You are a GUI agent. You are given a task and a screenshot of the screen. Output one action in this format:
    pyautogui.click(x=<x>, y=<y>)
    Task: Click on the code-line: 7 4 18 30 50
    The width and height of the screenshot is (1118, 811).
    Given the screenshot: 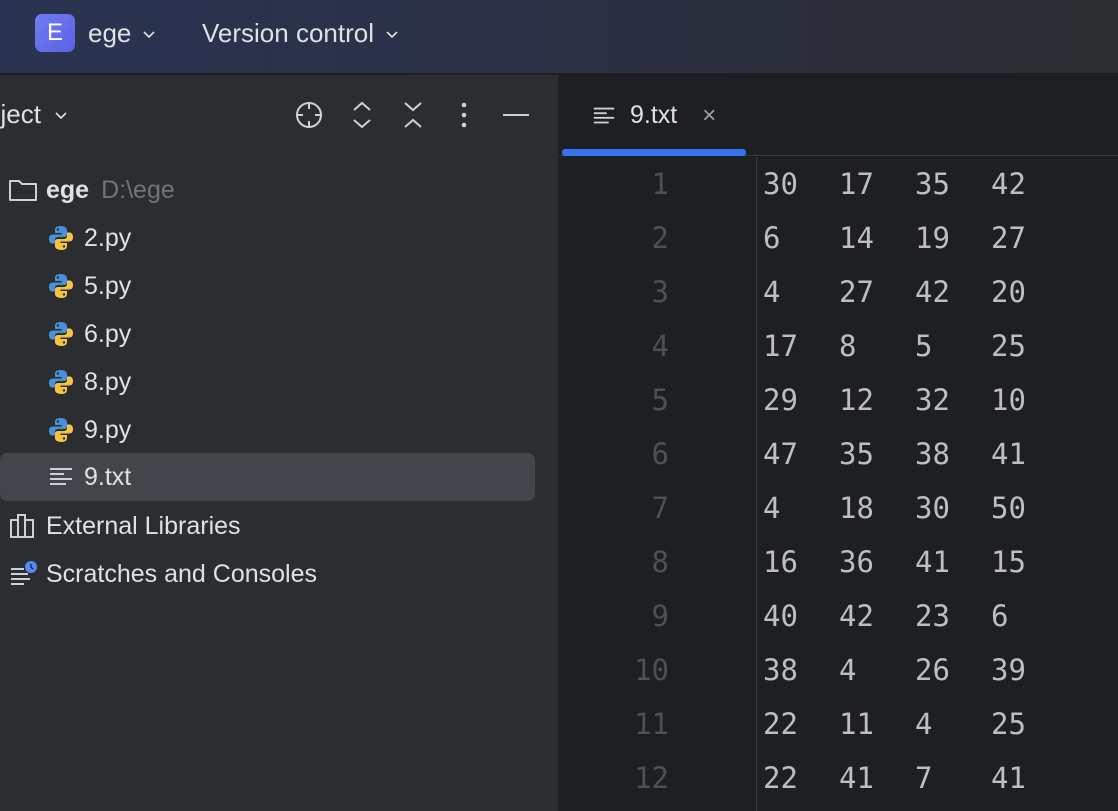 What is the action you would take?
    pyautogui.click(x=838, y=508)
    